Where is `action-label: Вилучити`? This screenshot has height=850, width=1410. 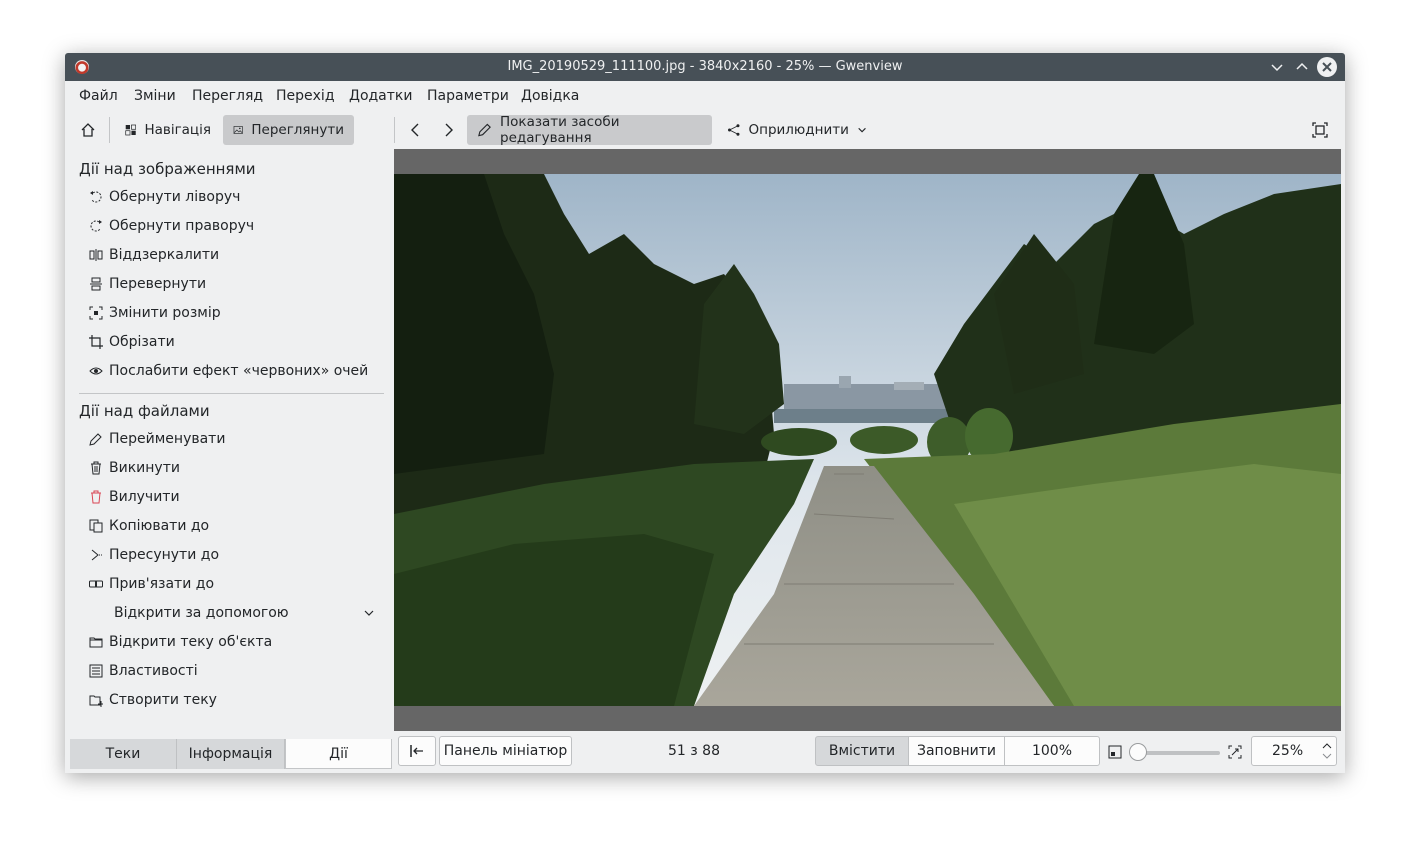
action-label: Вилучити is located at coordinates (144, 497).